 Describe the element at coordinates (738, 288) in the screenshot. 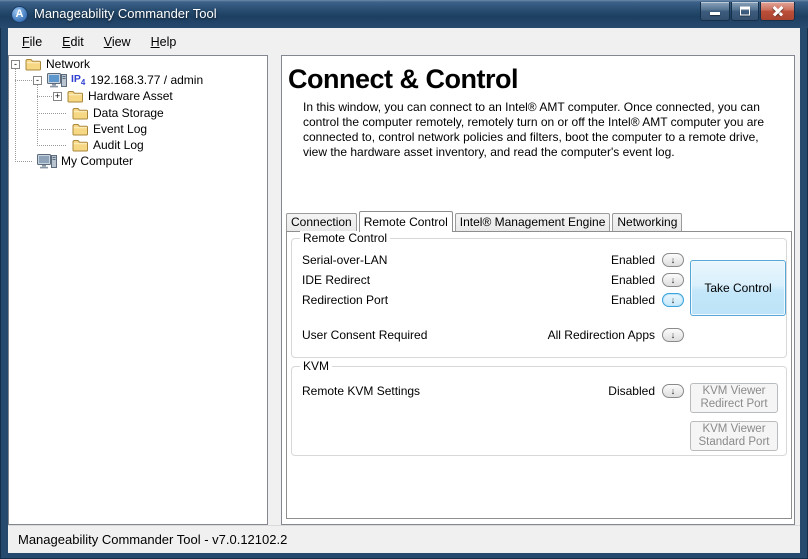

I see `take-control-button: Take Control` at that location.